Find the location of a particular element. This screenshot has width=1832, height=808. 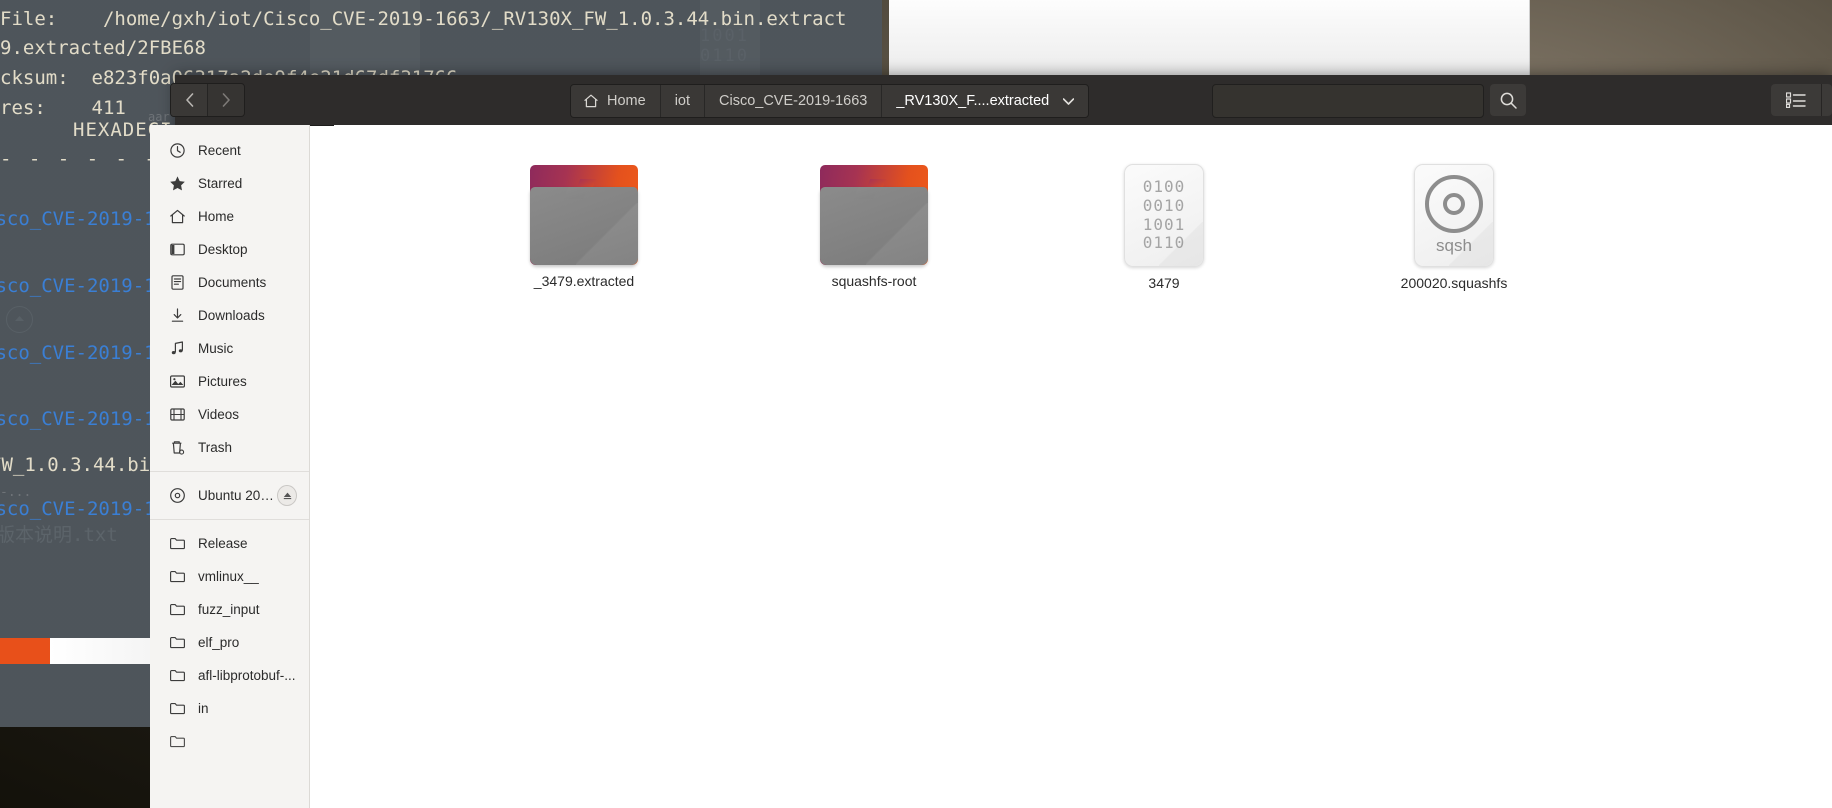

sidebar-item-partial is located at coordinates (229, 741).